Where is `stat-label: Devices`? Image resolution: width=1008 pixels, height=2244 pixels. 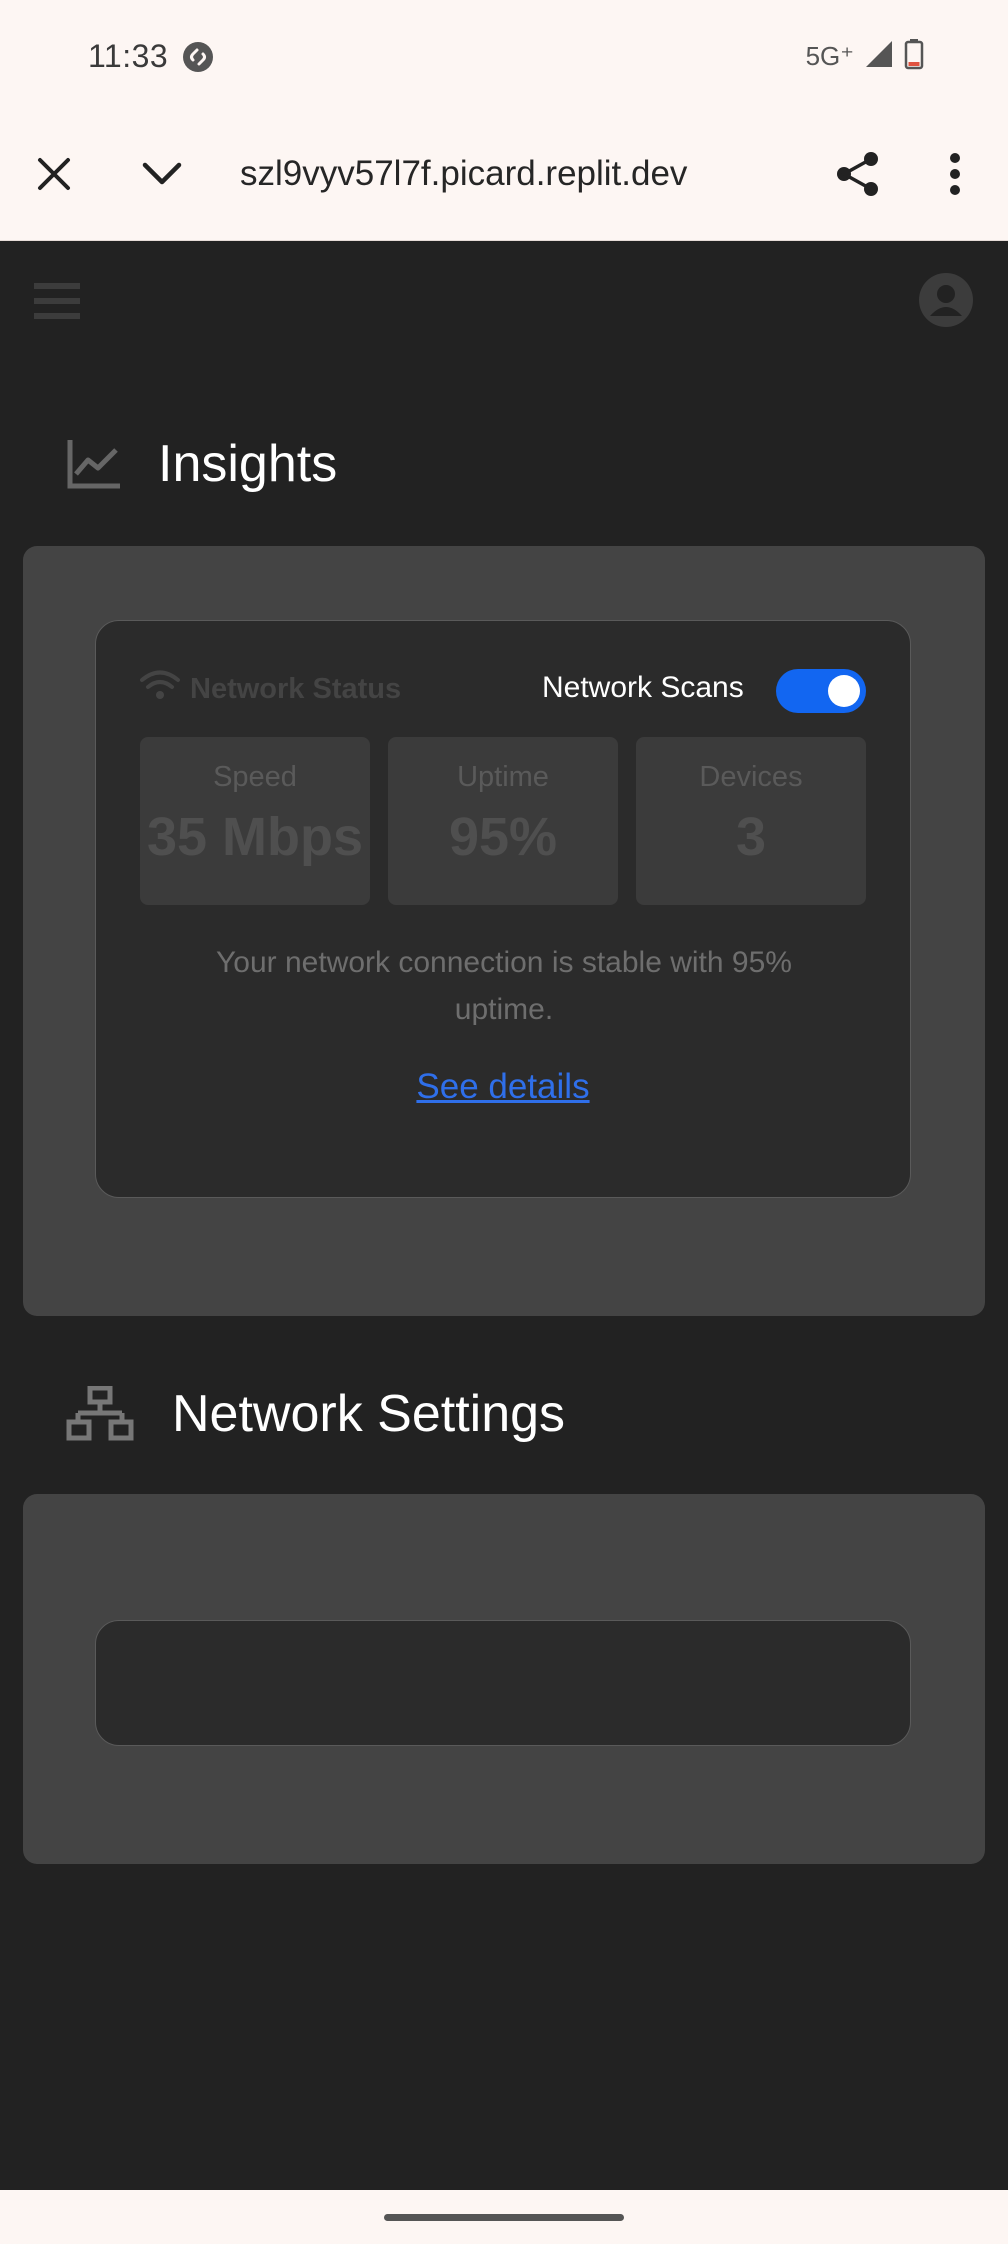
stat-label: Devices is located at coordinates (751, 777).